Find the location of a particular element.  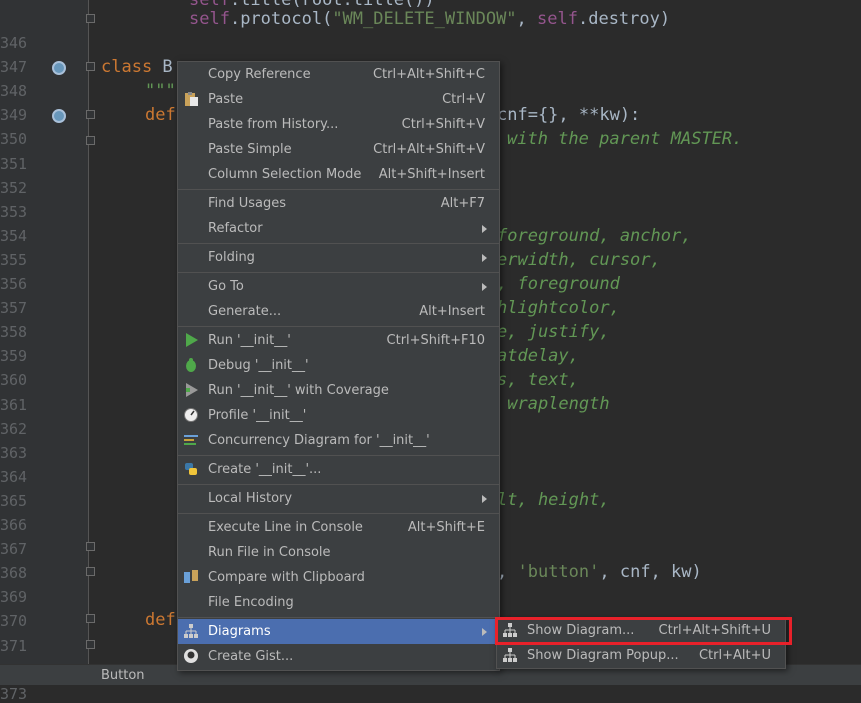

code-token: class is located at coordinates (127, 67).